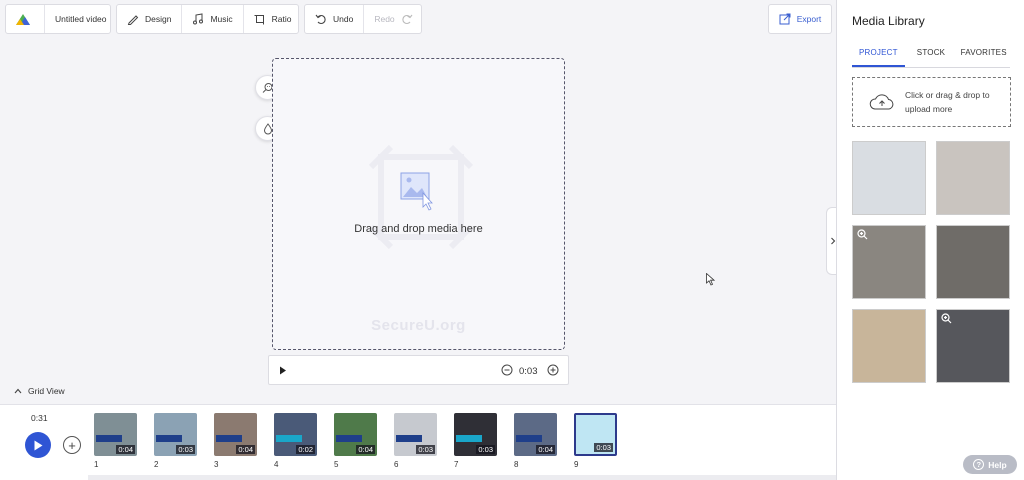 Image resolution: width=1024 pixels, height=480 pixels. I want to click on history-toolbar: Undo Redo, so click(363, 19).